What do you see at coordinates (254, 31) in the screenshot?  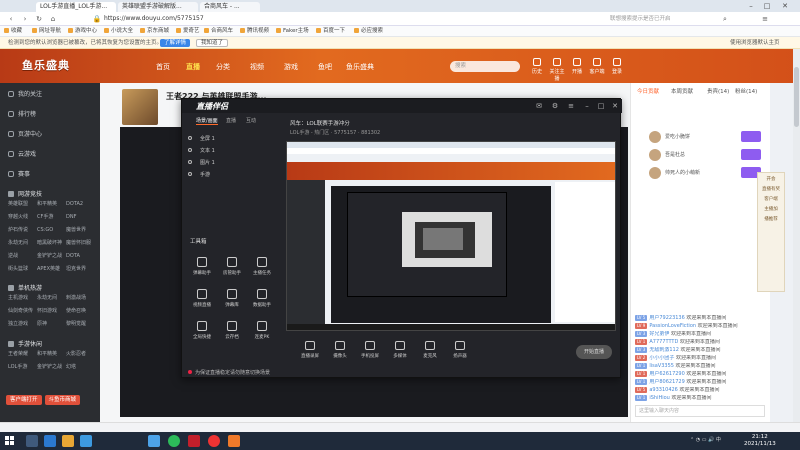 I see `bookmark-item: 腾讯视频` at bounding box center [254, 31].